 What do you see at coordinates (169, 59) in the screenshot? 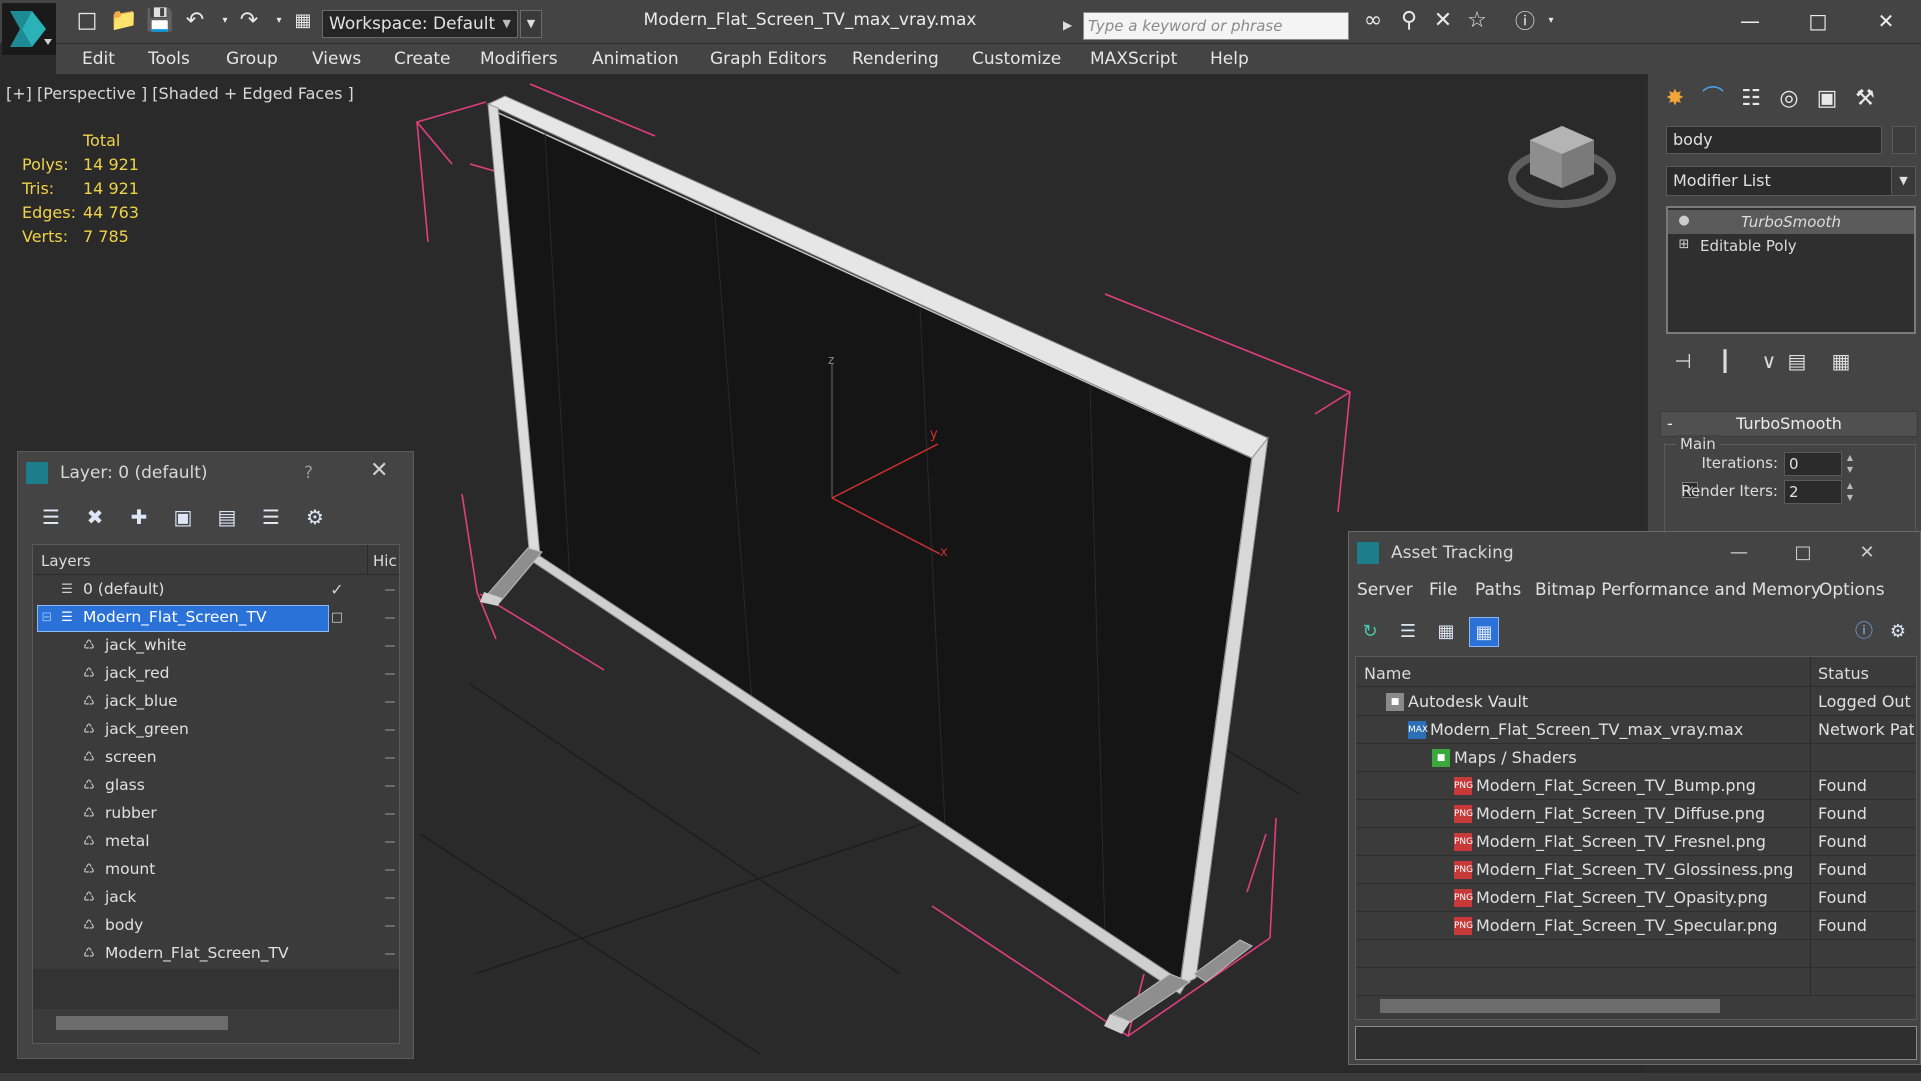
I see `menu-tools: Tools` at bounding box center [169, 59].